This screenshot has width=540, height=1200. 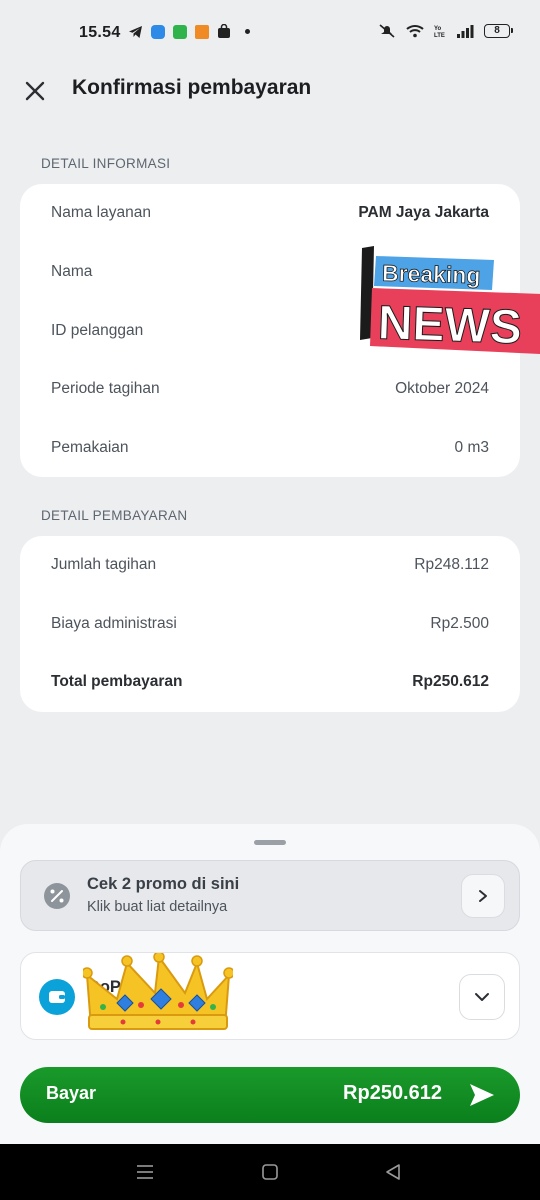 I want to click on telegram-icon, so click(x=135, y=31).